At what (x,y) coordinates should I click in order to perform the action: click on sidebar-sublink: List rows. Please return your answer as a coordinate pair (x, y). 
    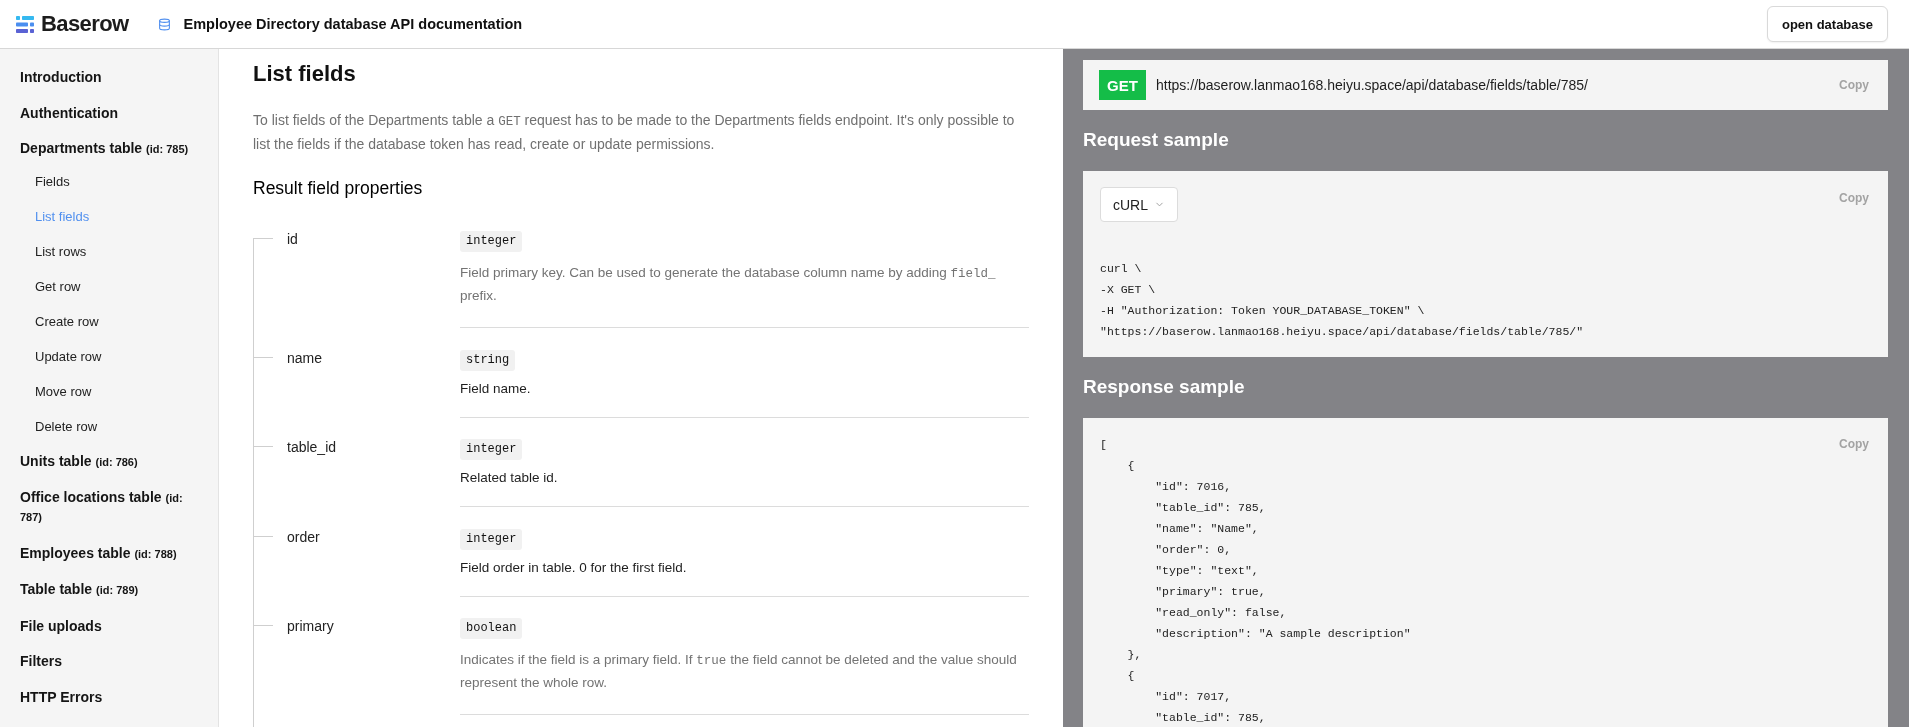
    Looking at the image, I should click on (120, 251).